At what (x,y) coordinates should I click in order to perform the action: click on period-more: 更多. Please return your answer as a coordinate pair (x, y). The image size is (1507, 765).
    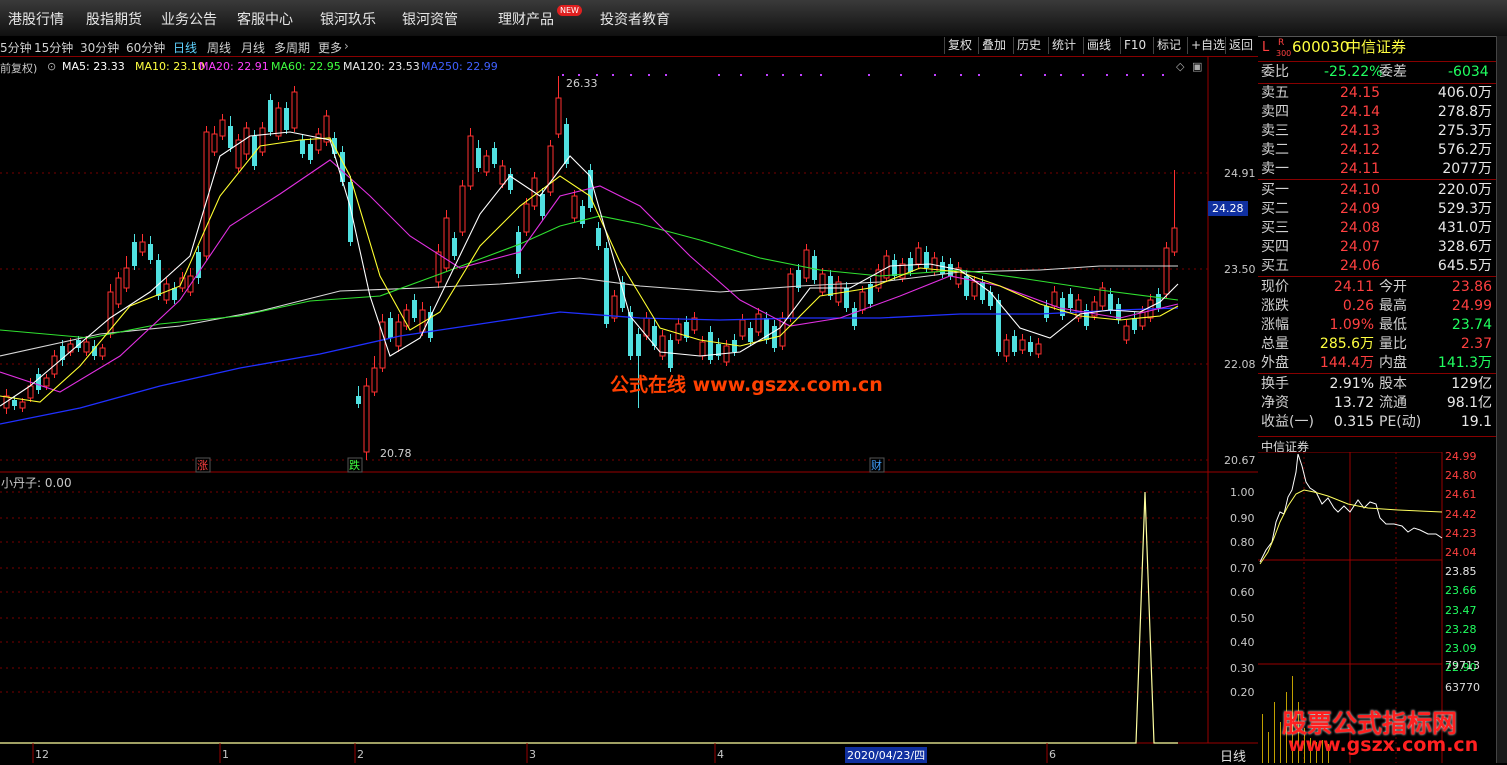
    Looking at the image, I should click on (330, 47).